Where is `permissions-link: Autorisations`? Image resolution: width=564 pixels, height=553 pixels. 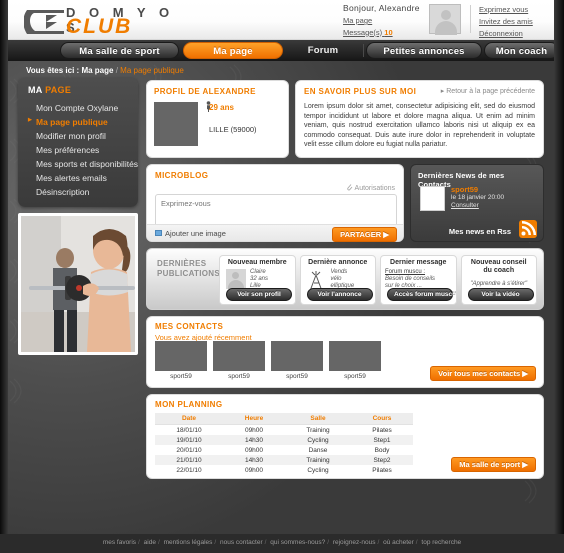
permissions-link: Autorisations is located at coordinates (370, 187).